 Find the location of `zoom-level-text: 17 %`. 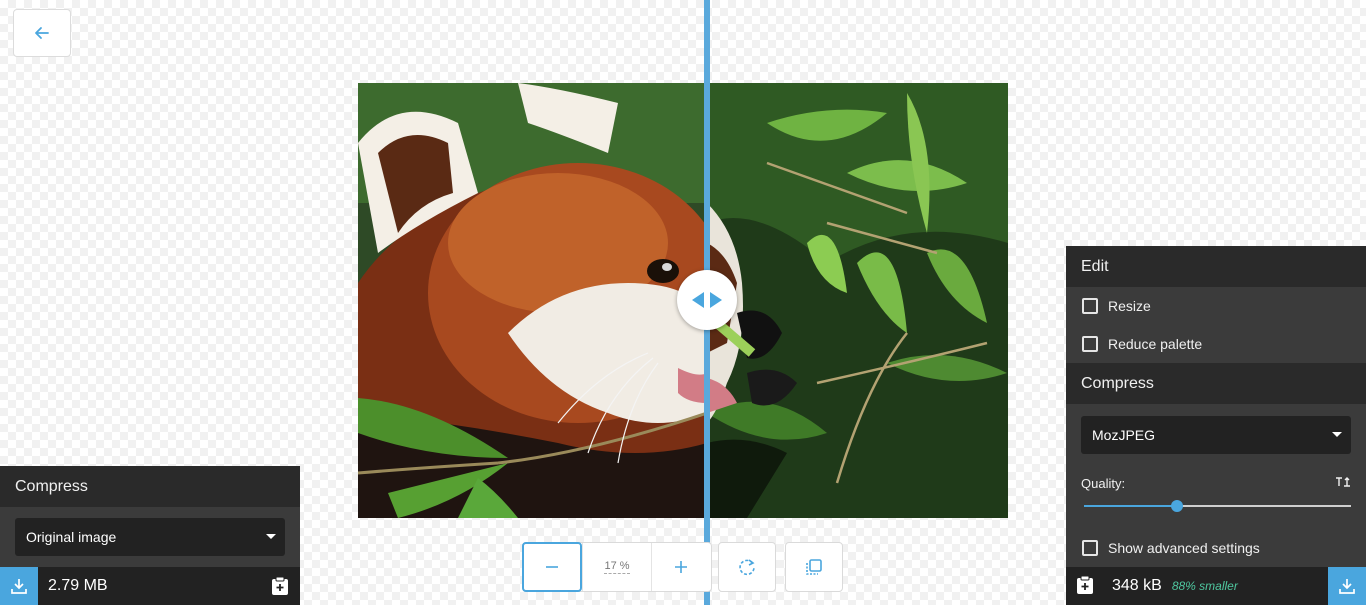

zoom-level-text: 17 % is located at coordinates (617, 567).